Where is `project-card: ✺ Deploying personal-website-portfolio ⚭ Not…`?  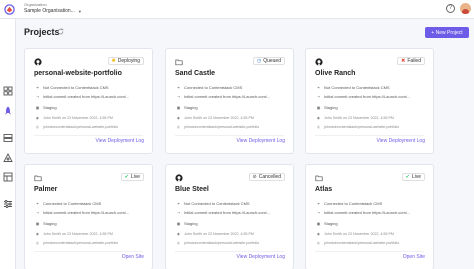 project-card: ✺ Deploying personal-website-portfolio ⚭ Not… is located at coordinates (88, 101).